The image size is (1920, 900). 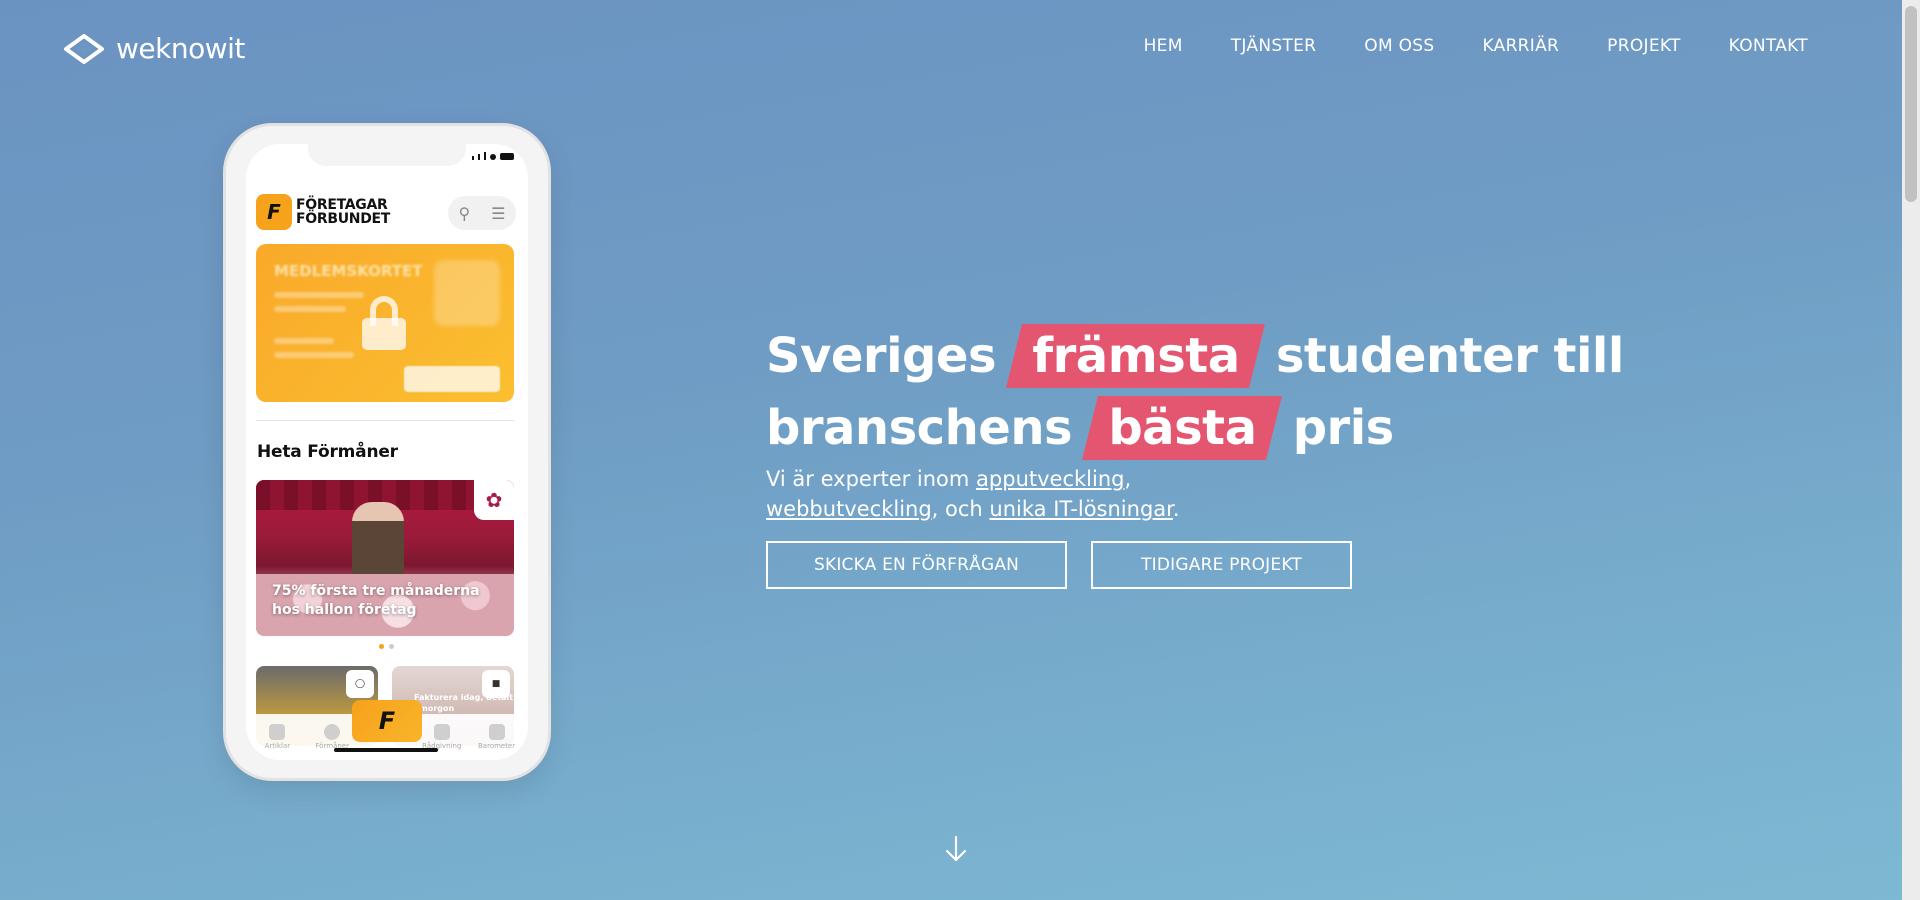 I want to click on previous-projects-button: TIDIGARE PROJEKT, so click(x=1221, y=565).